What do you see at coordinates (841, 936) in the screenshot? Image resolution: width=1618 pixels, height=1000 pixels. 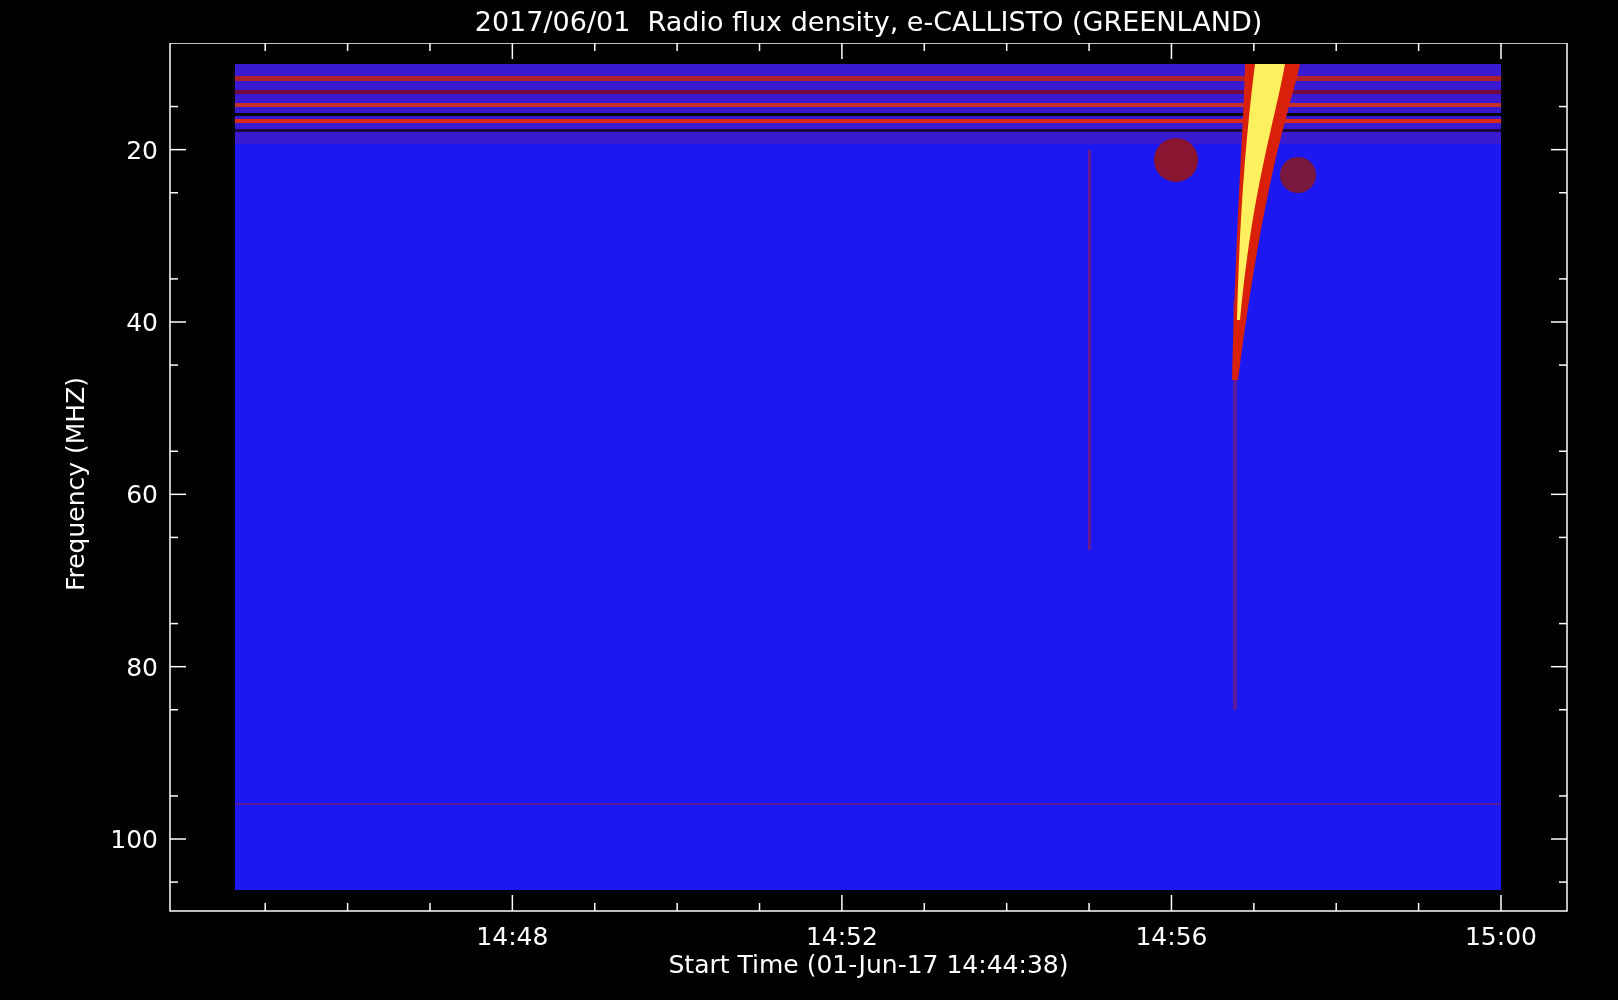 I see `x-tick-label: 14:52` at bounding box center [841, 936].